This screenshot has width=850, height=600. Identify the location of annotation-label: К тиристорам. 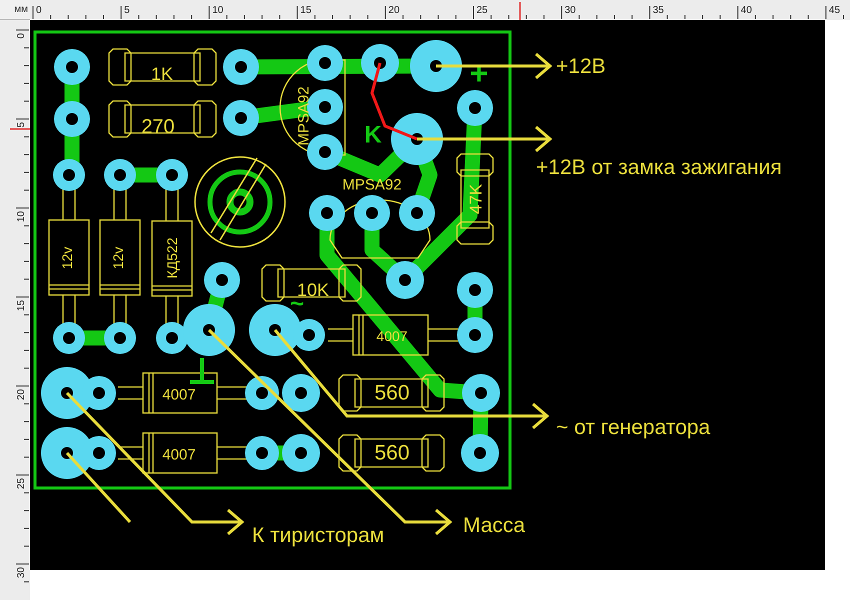
(318, 535).